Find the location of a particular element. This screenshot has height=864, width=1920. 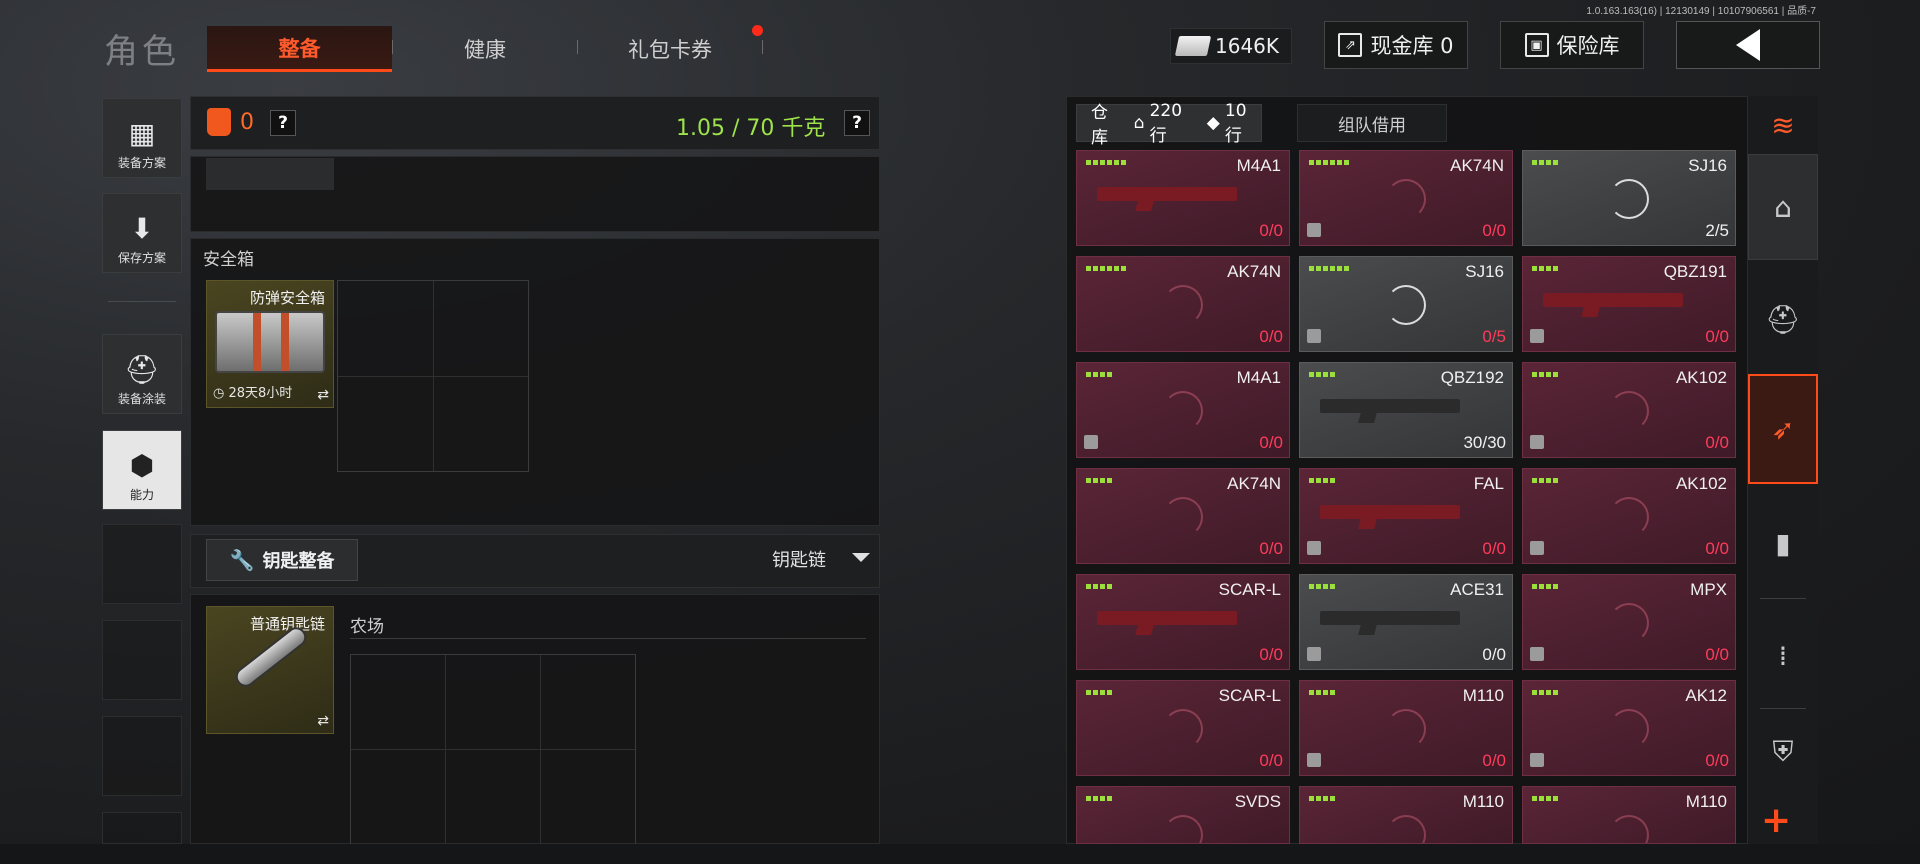

keychain-item: 普通钥匙链 ⇄ is located at coordinates (270, 670).